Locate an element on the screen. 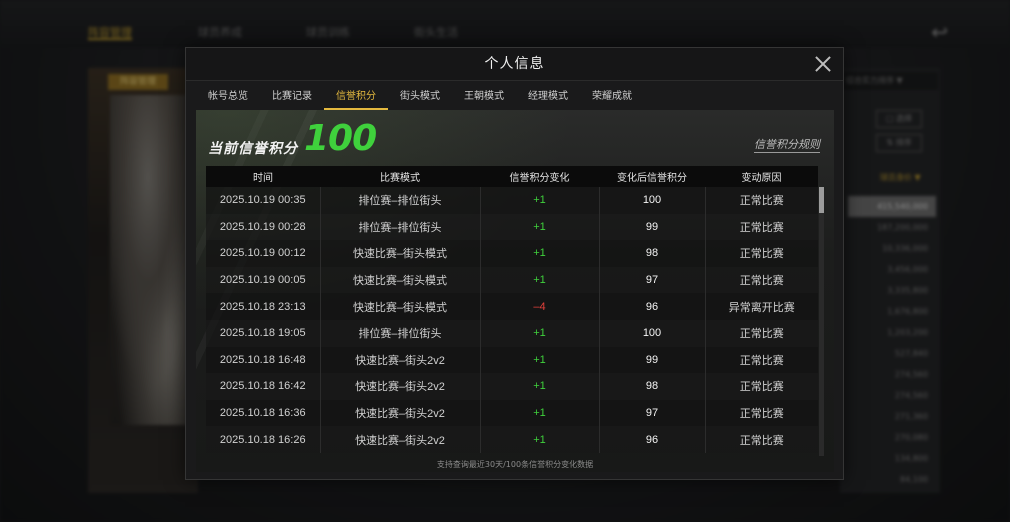 This screenshot has width=1010, height=522. cell-time: 2025.10.19 00:28 is located at coordinates (263, 227).